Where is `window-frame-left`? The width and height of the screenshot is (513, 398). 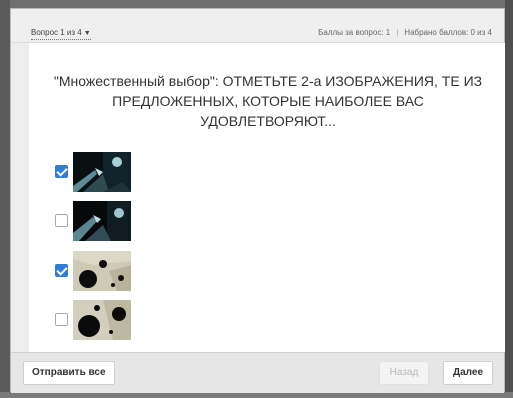 window-frame-left is located at coordinates (5, 199).